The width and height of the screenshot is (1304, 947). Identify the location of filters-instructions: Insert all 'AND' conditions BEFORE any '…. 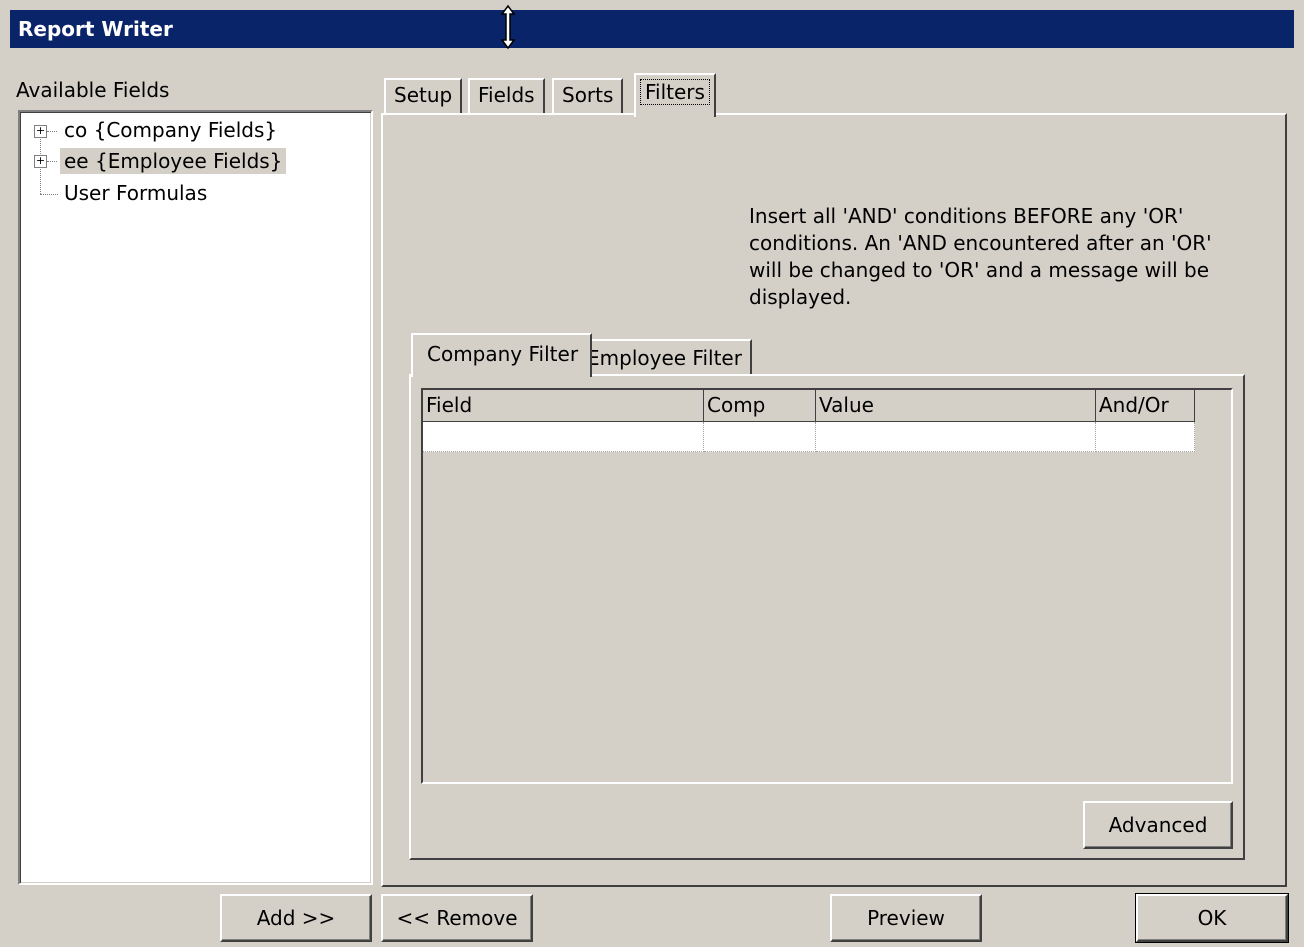
(980, 256).